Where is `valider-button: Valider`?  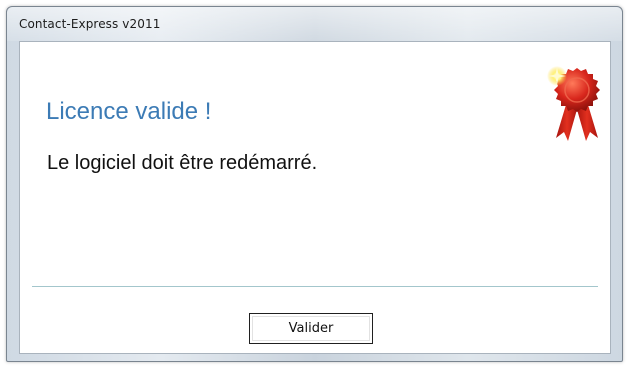 valider-button: Valider is located at coordinates (311, 328).